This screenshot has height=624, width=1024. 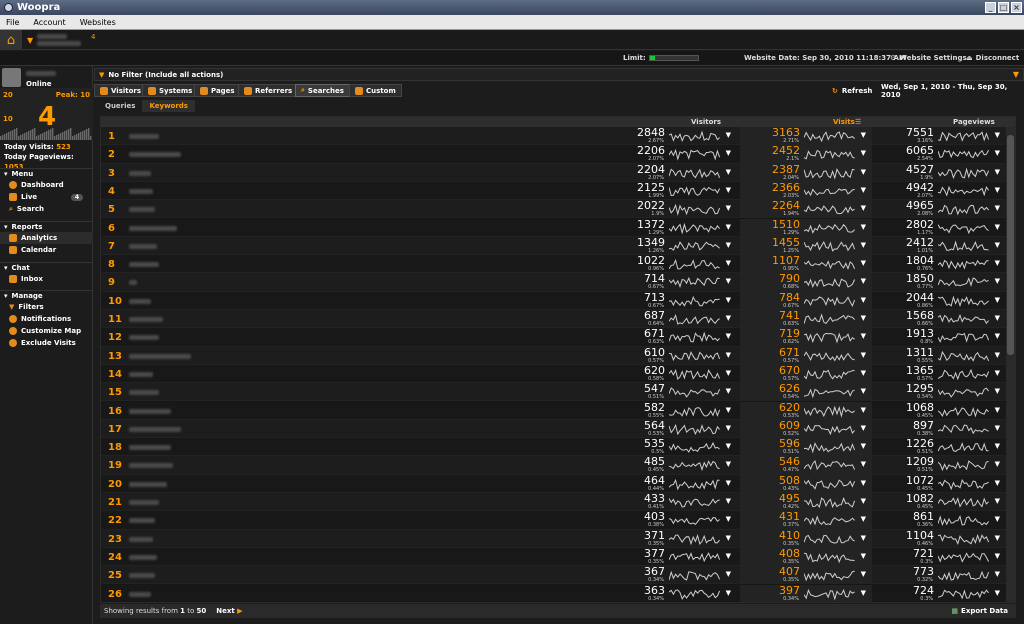 What do you see at coordinates (554, 209) in the screenshot?
I see `table-row: 5 2022 1.9% ▼ 2264 1.94% ▼ 4965 2.08% ▼` at bounding box center [554, 209].